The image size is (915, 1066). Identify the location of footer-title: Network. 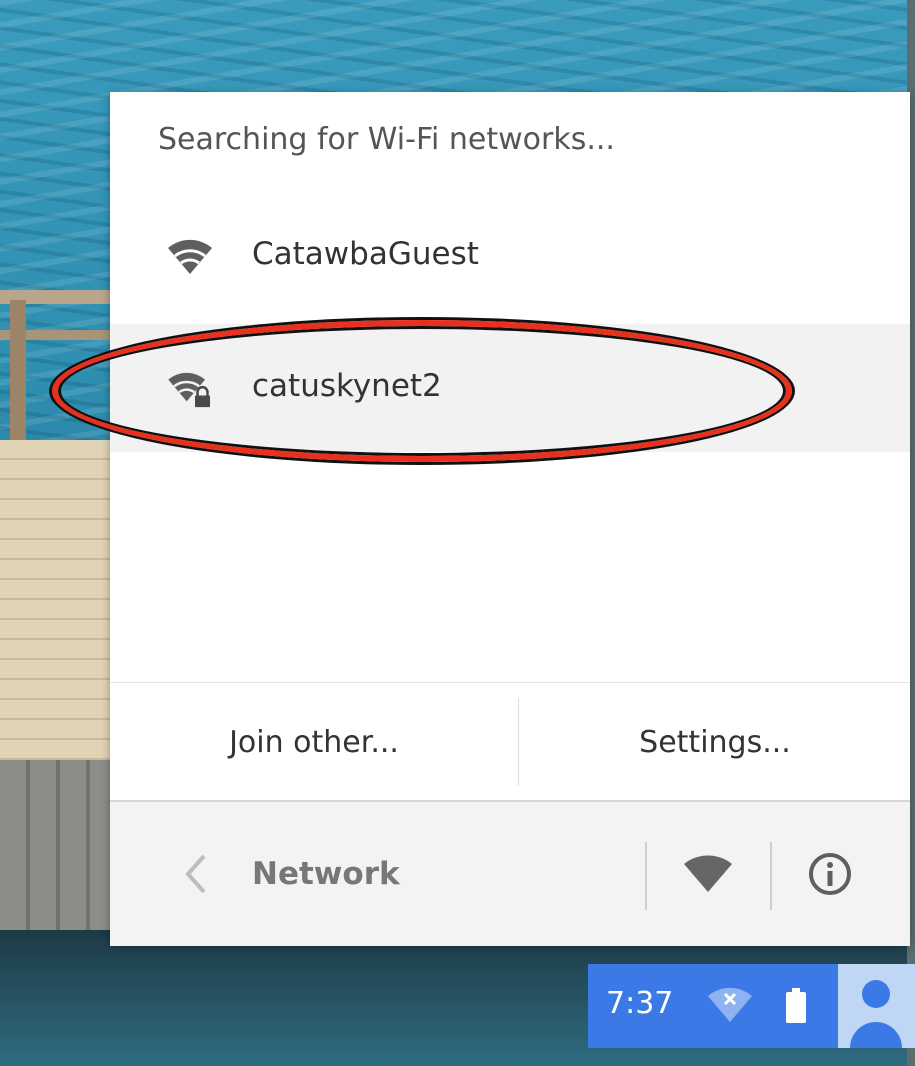
(326, 874).